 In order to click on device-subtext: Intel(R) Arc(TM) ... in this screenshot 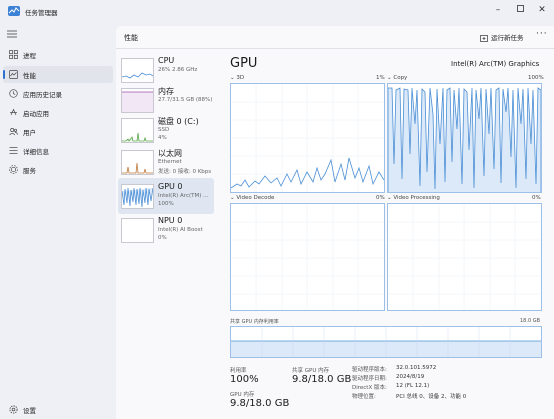, I will do `click(183, 196)`.